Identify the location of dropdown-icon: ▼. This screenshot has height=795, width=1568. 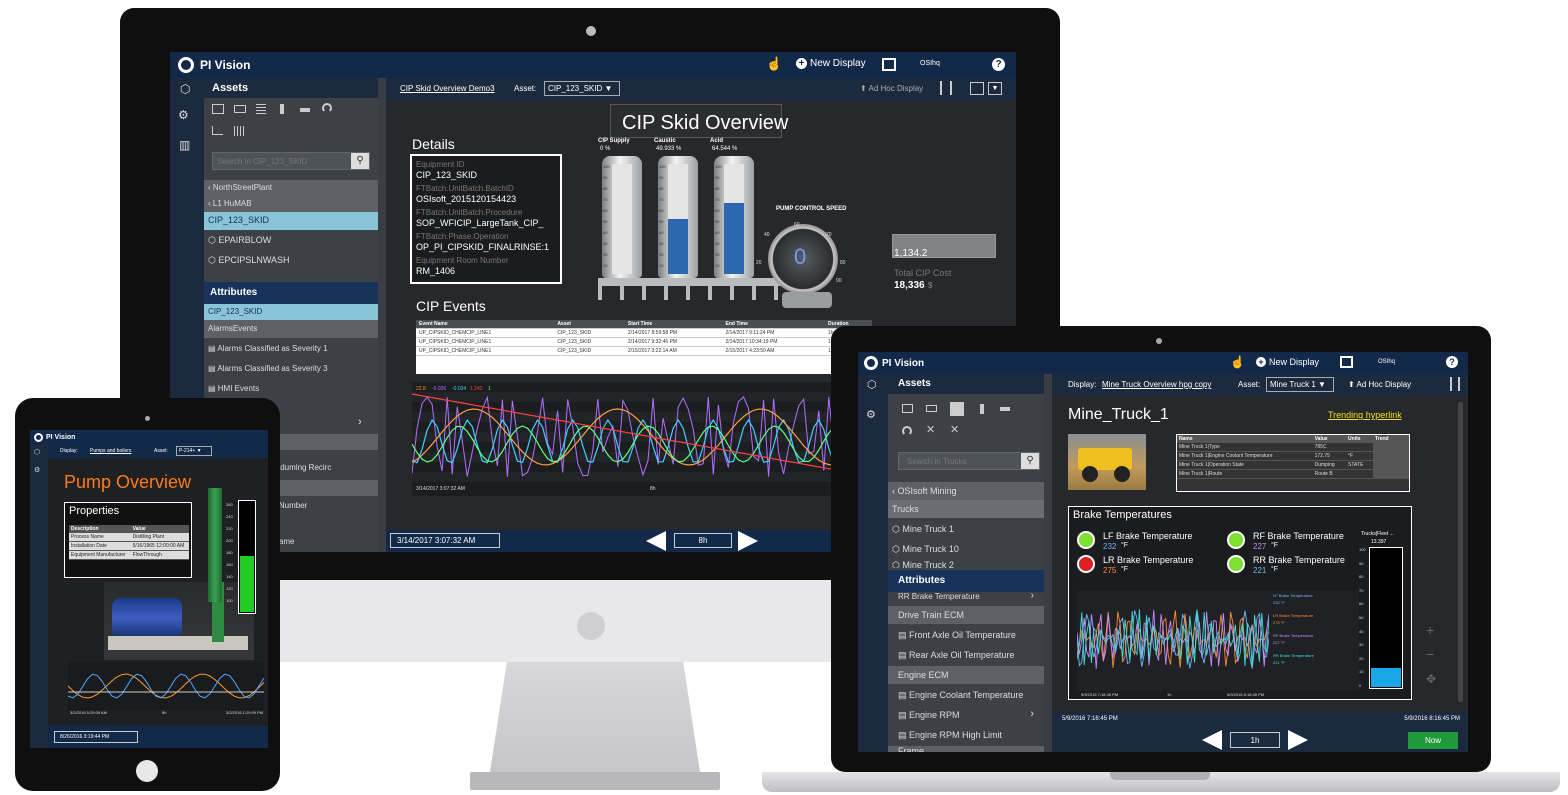
(995, 88).